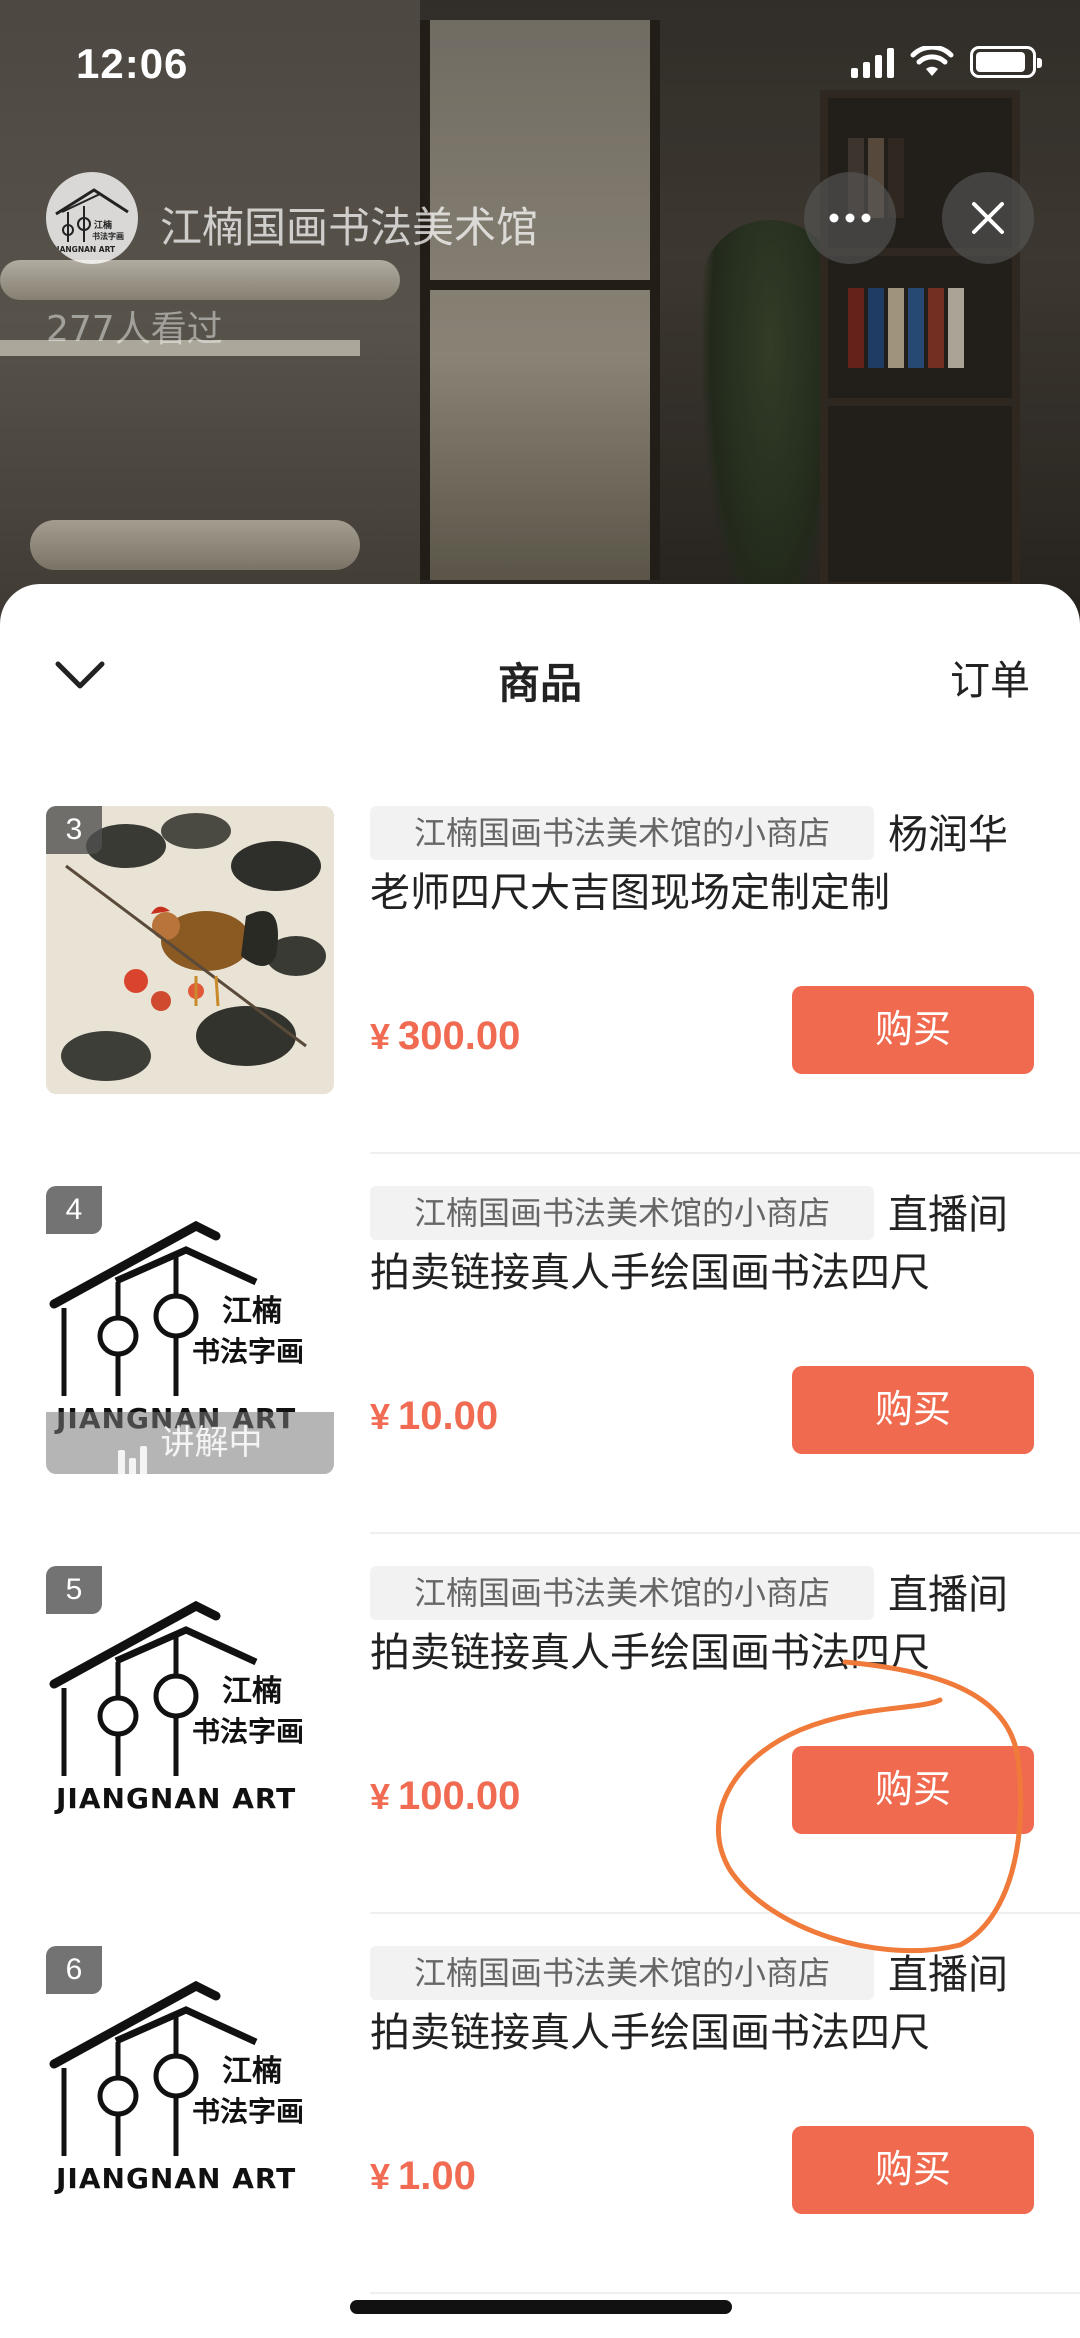 Image resolution: width=1080 pixels, height=2338 pixels. I want to click on battery-icon, so click(1006, 62).